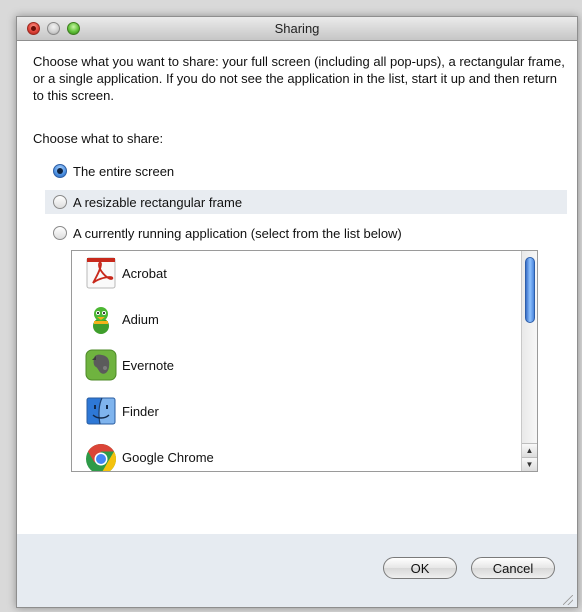 This screenshot has width=582, height=612. I want to click on list-item-finder: Finder, so click(121, 411).